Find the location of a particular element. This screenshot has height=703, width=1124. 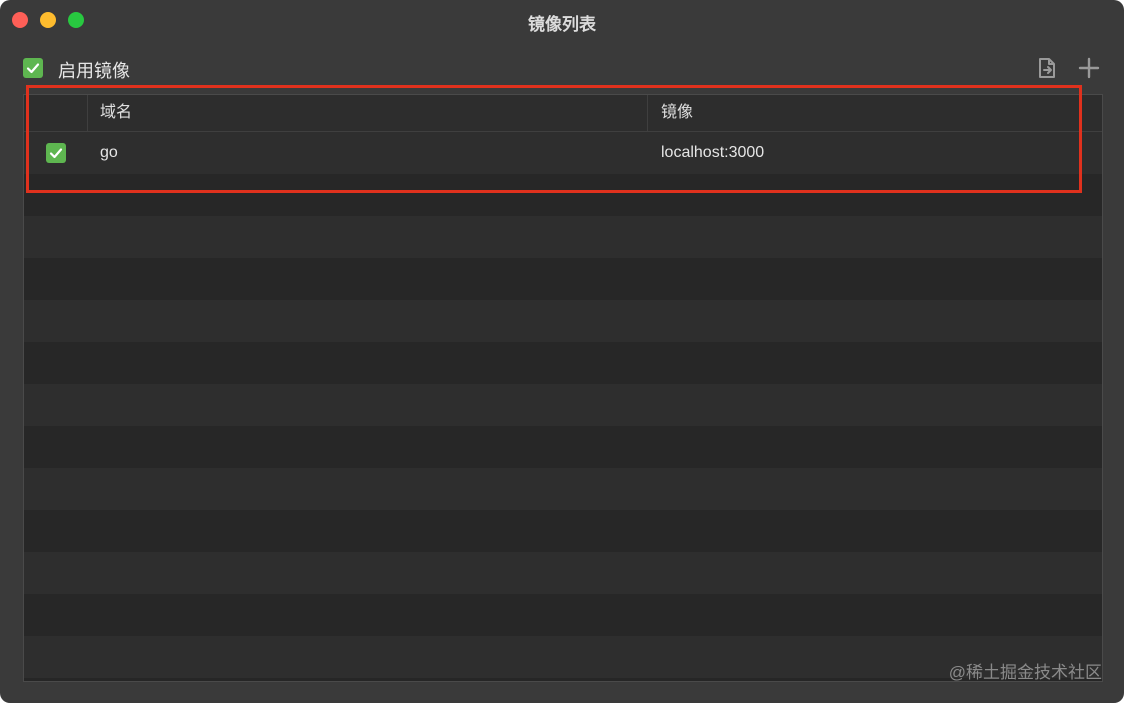

column-header-enabled is located at coordinates (56, 113).